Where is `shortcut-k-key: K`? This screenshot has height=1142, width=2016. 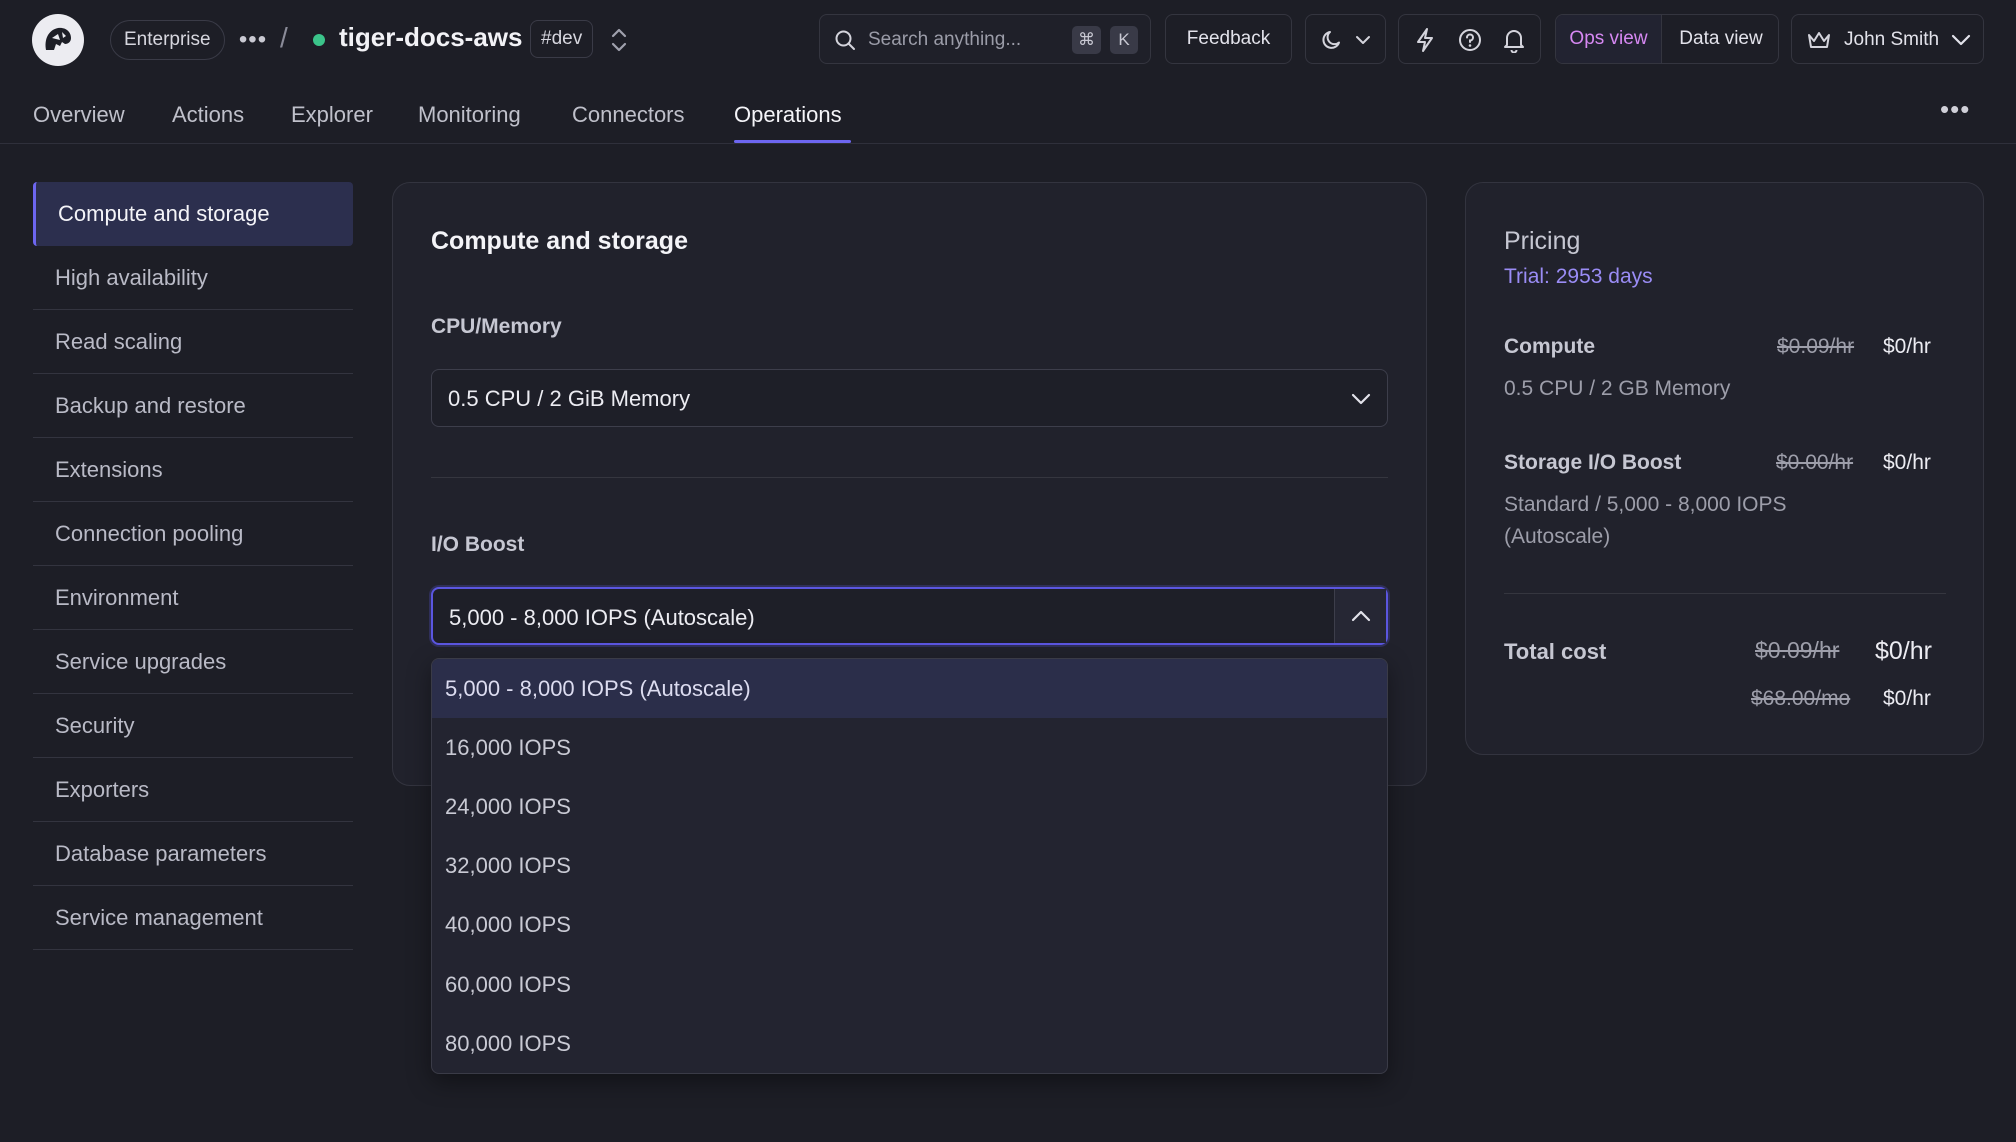
shortcut-k-key: K is located at coordinates (1124, 40).